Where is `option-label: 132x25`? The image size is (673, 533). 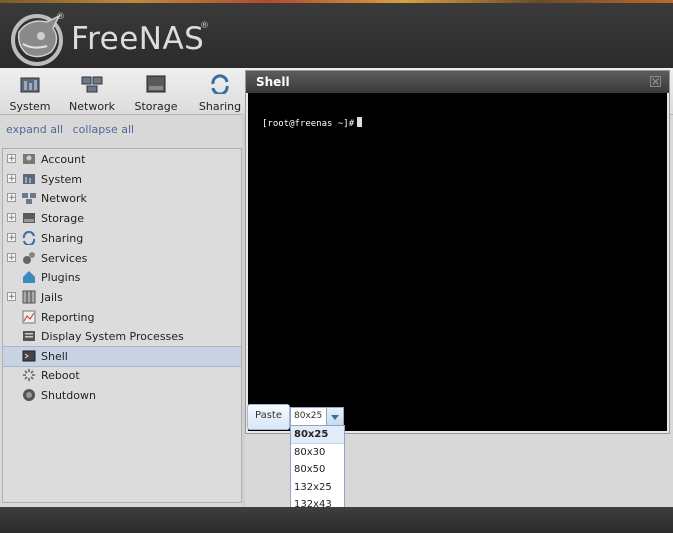 option-label: 132x25 is located at coordinates (313, 487).